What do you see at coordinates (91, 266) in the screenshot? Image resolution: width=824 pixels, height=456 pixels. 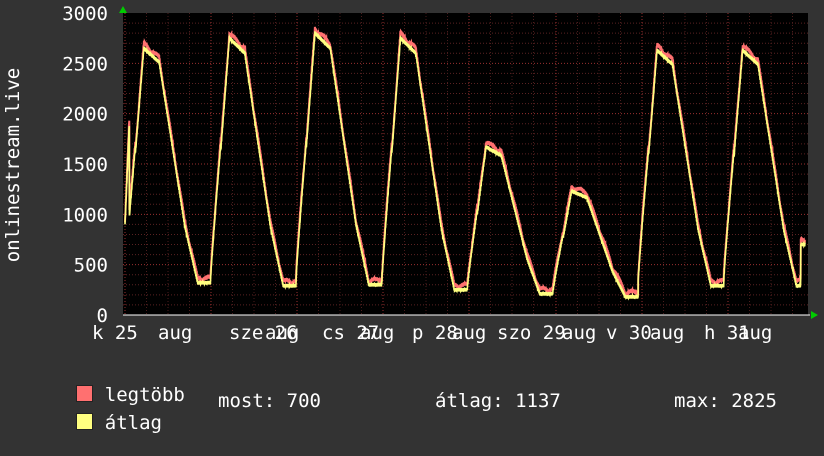 I see `y-tick-label: 500` at bounding box center [91, 266].